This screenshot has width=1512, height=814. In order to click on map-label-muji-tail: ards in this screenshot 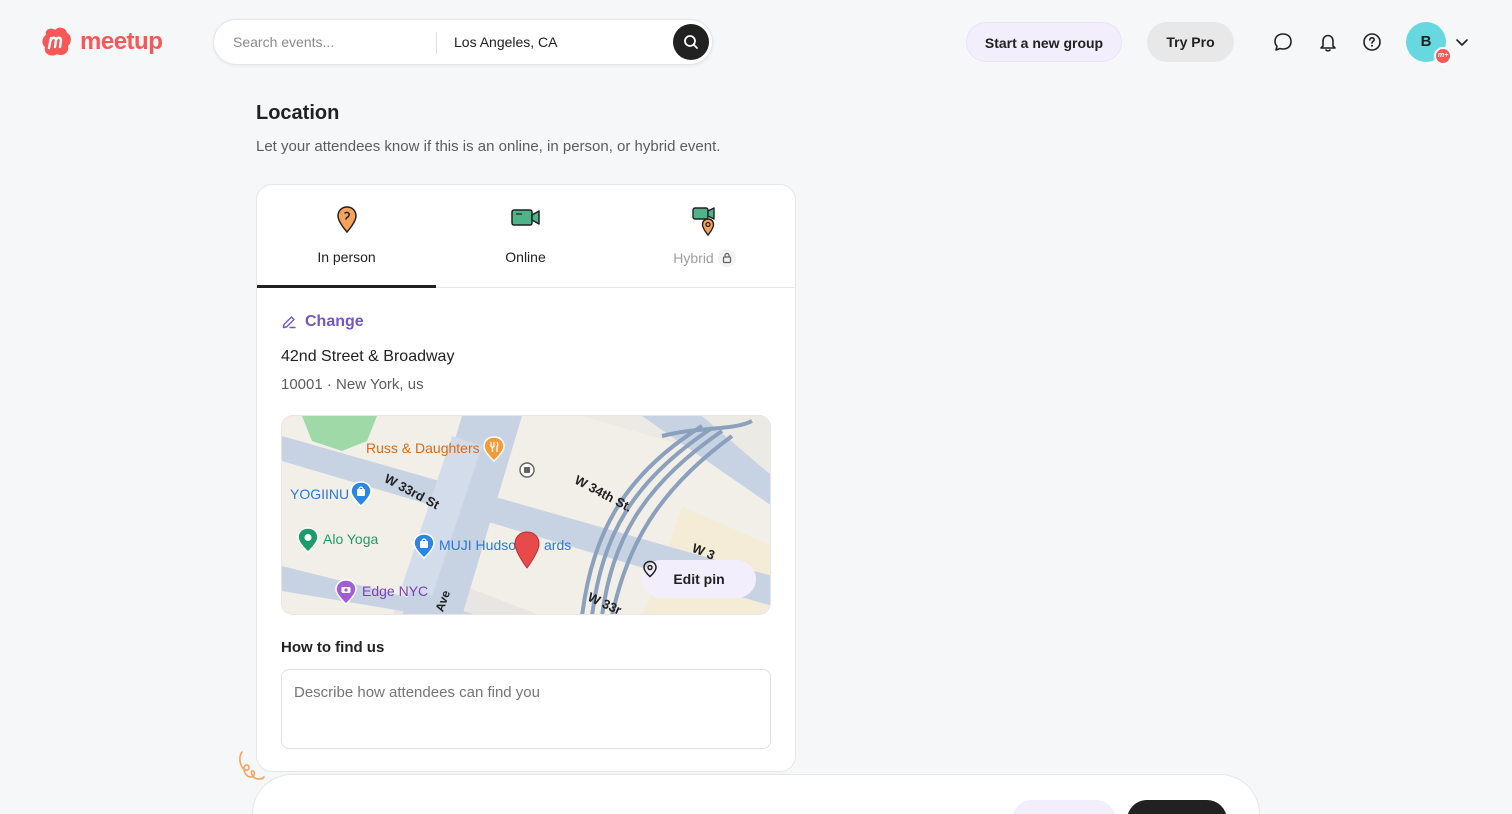, I will do `click(558, 545)`.